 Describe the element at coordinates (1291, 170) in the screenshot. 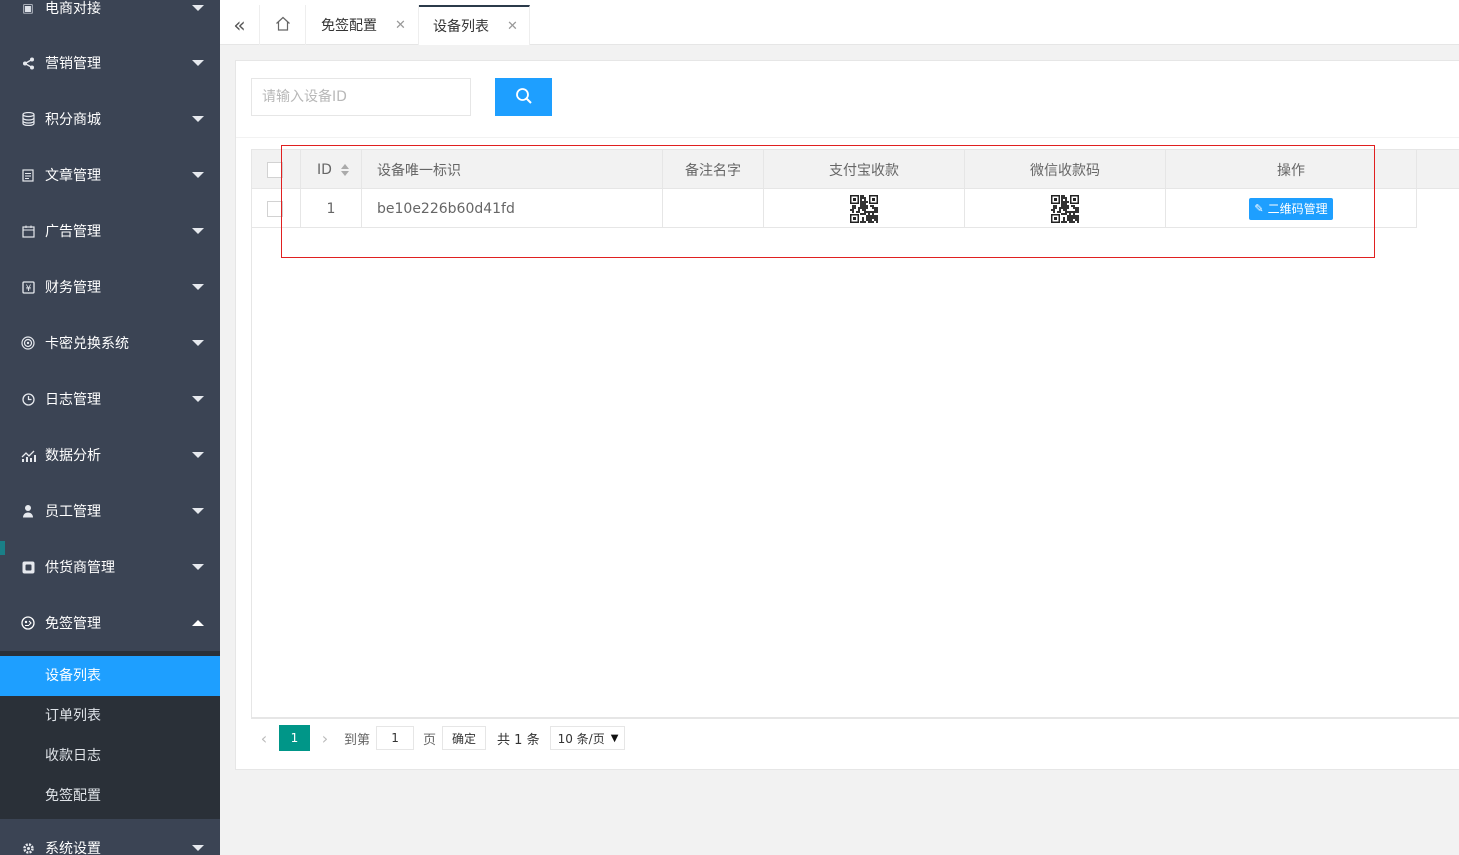

I see `column-header-label: 操作` at that location.